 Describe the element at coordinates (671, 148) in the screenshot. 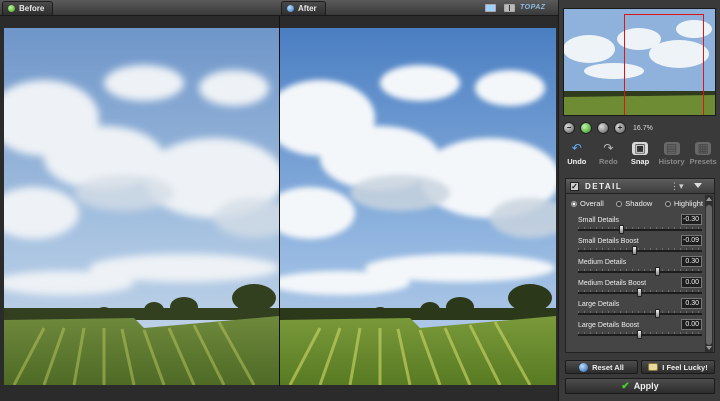

I see `history-icon: ▤` at that location.